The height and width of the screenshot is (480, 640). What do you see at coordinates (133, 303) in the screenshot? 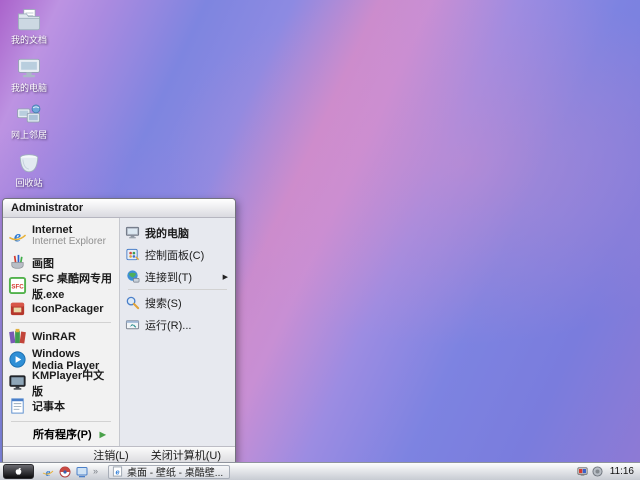
I see `search-icon` at bounding box center [133, 303].